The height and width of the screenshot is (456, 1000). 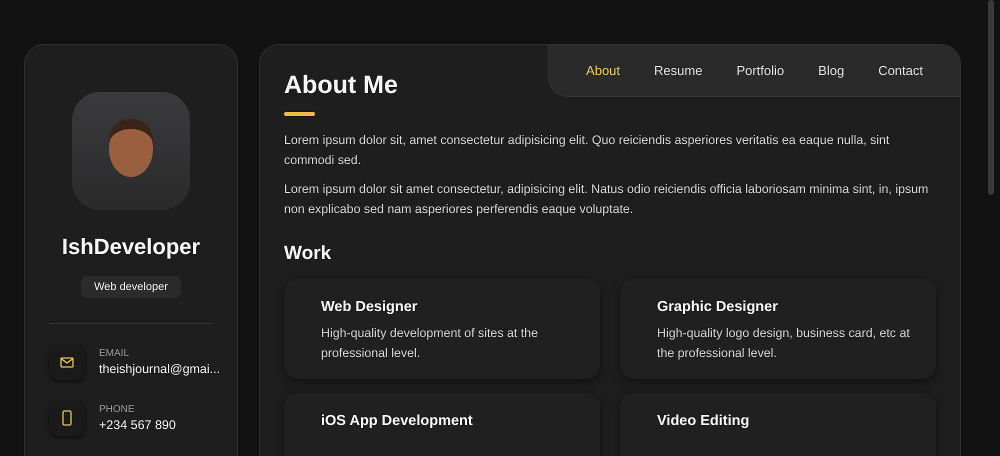 What do you see at coordinates (137, 425) in the screenshot?
I see `contact-value: +234 567 890` at bounding box center [137, 425].